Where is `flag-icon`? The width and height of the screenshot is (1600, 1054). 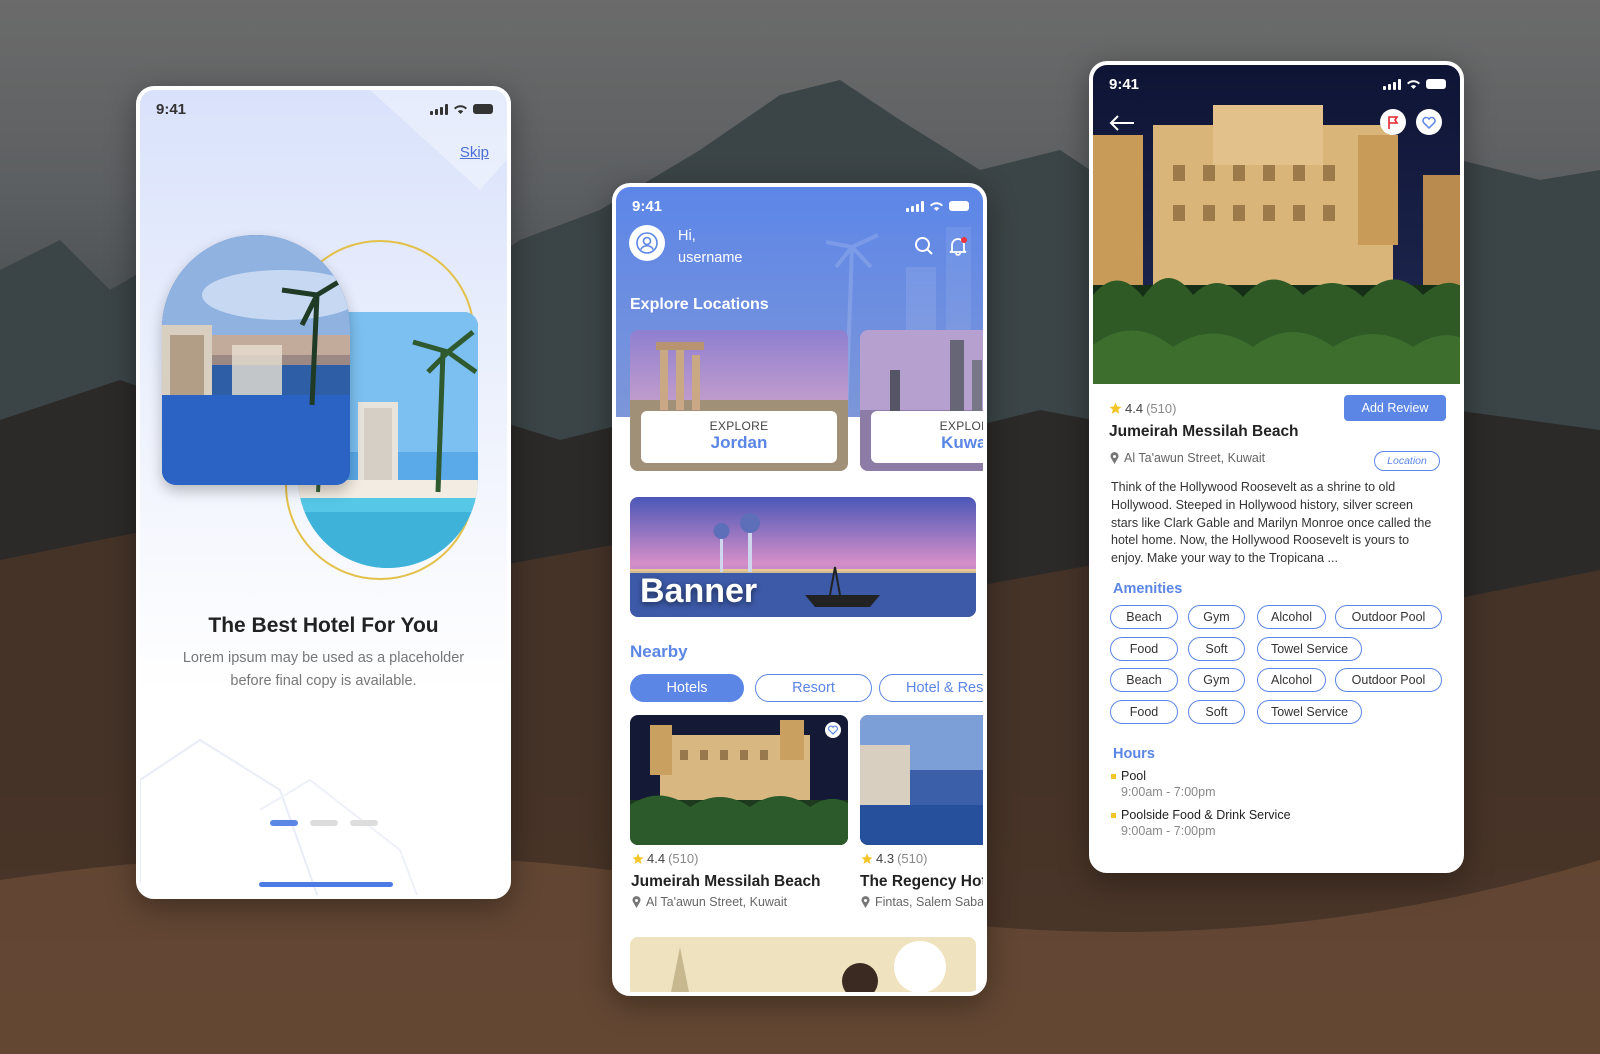
flag-icon is located at coordinates (1393, 122).